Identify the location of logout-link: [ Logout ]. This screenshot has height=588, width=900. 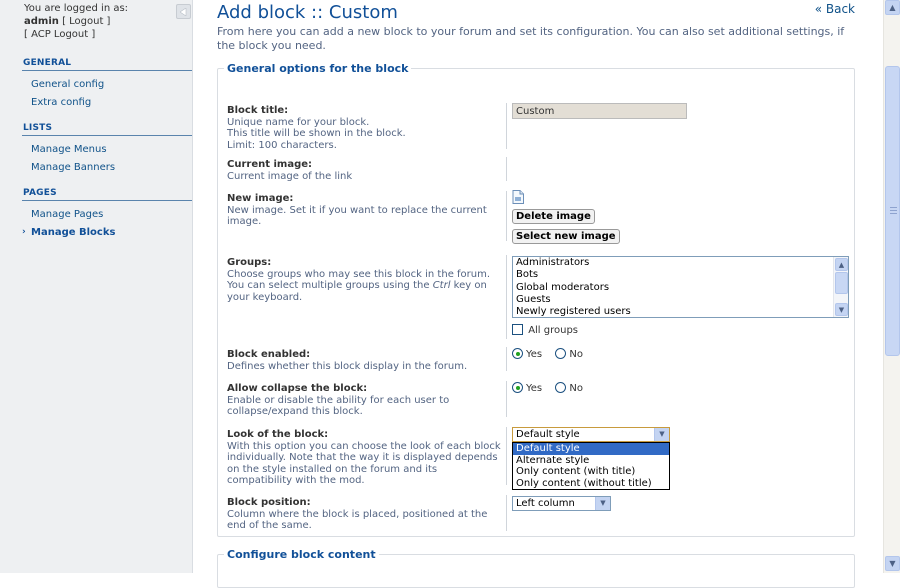
(86, 21).